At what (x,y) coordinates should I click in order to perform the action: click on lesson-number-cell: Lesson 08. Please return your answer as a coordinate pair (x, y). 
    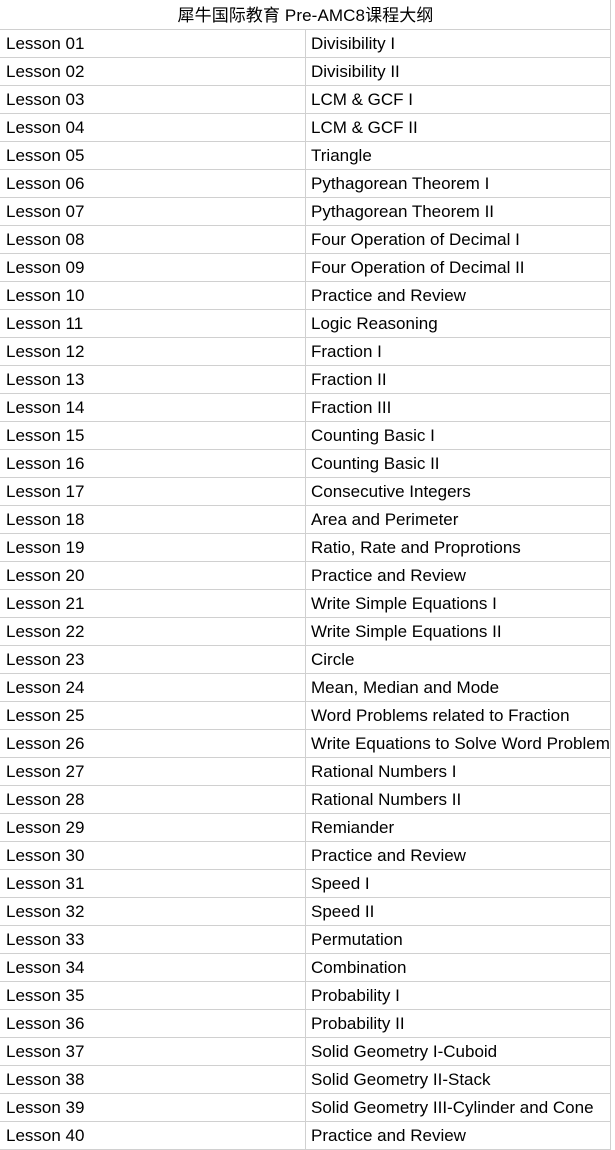
    Looking at the image, I should click on (153, 239).